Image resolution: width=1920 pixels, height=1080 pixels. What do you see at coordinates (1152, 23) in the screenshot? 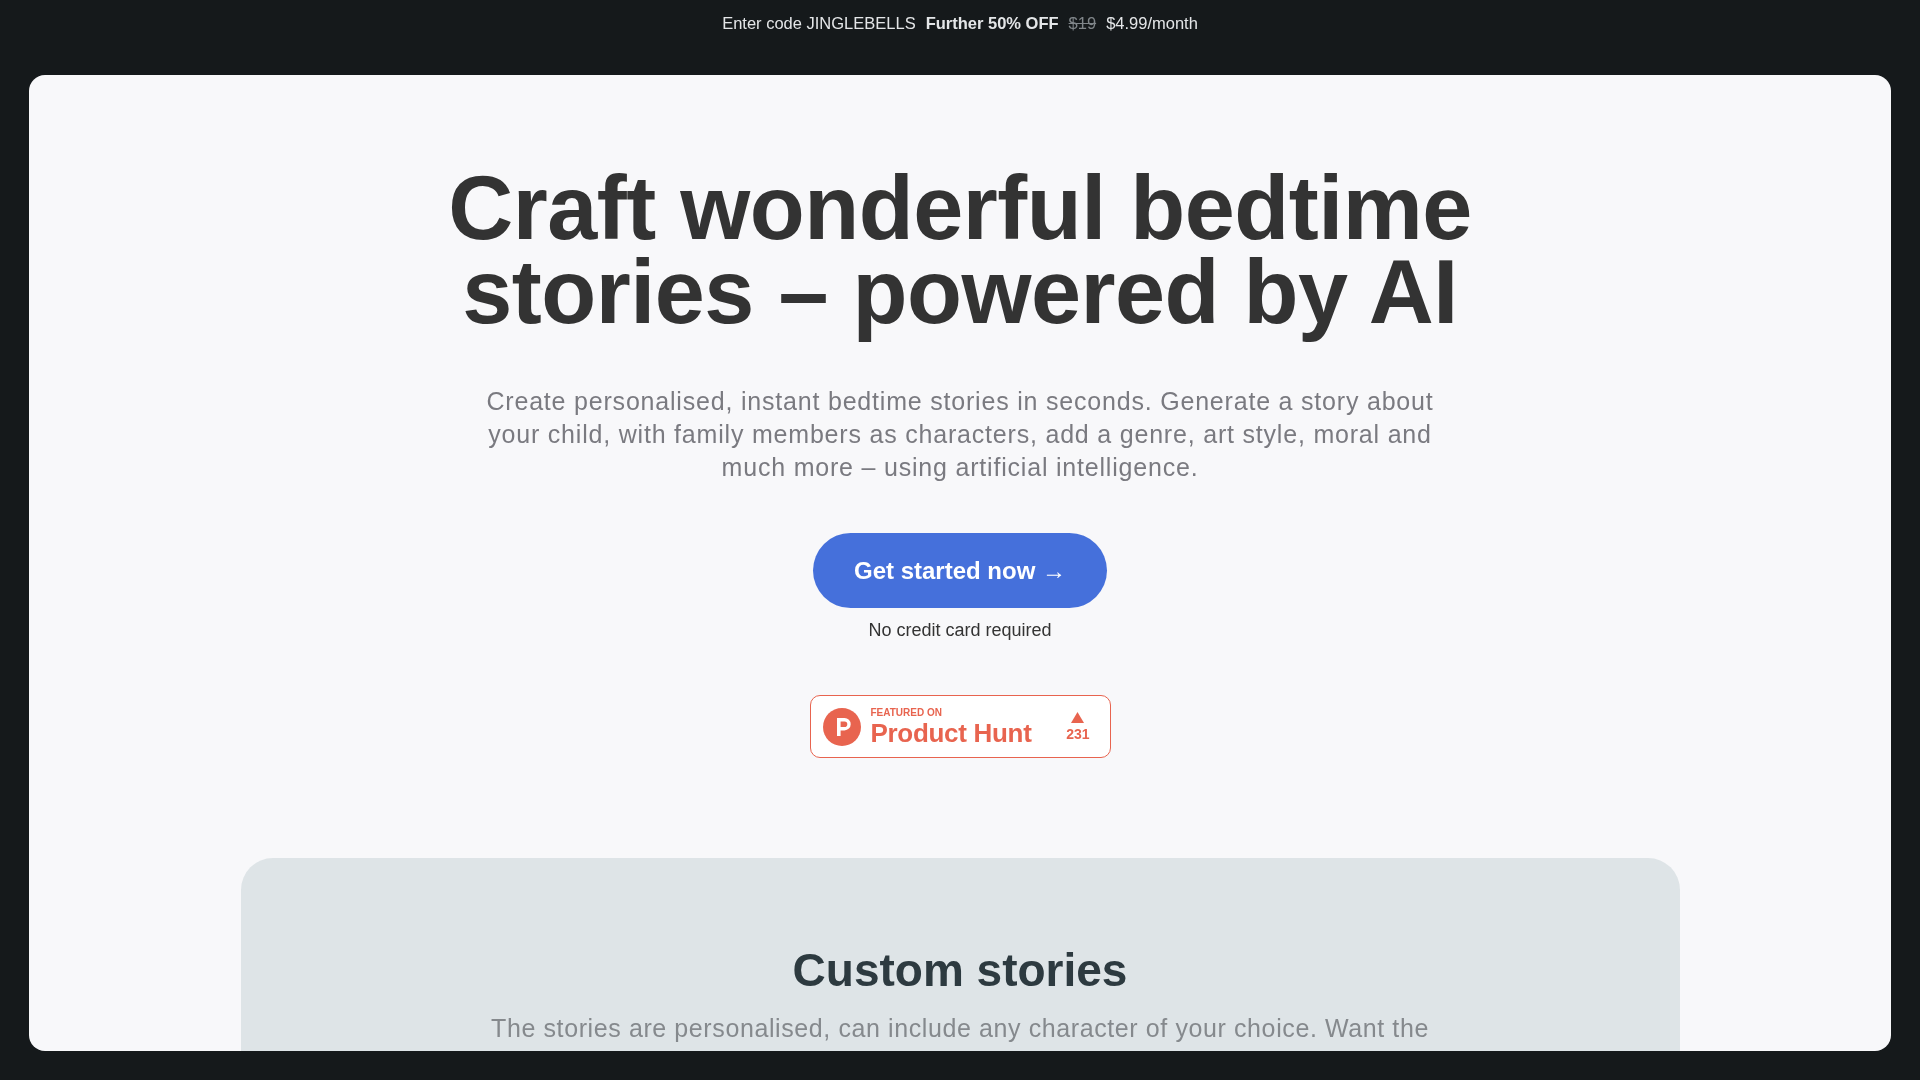
I see `new-price: $4.99/month` at bounding box center [1152, 23].